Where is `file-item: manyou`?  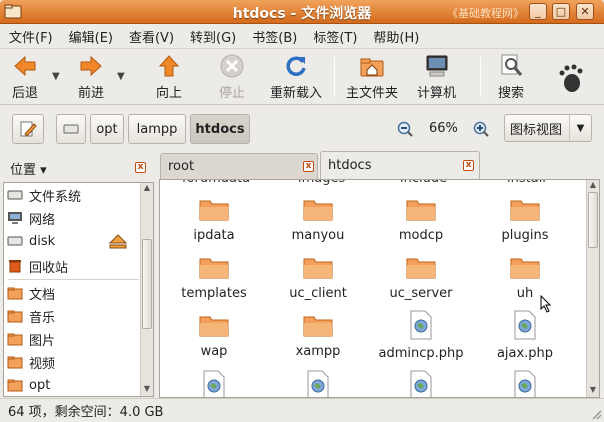 file-item: manyou is located at coordinates (318, 219).